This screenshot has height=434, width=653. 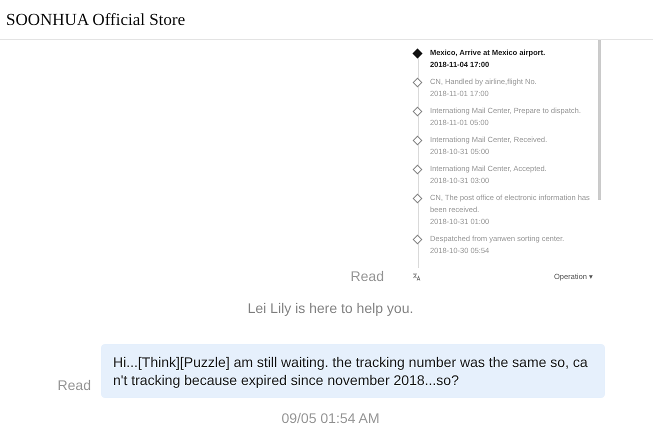 I want to click on store-title: SOONHUA Official Store, so click(x=96, y=20).